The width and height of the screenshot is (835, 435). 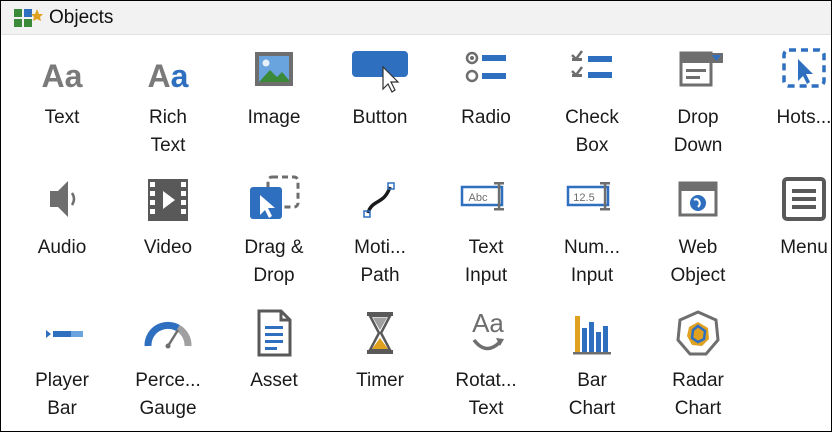 What do you see at coordinates (28, 18) in the screenshot?
I see `objects-panel-icon` at bounding box center [28, 18].